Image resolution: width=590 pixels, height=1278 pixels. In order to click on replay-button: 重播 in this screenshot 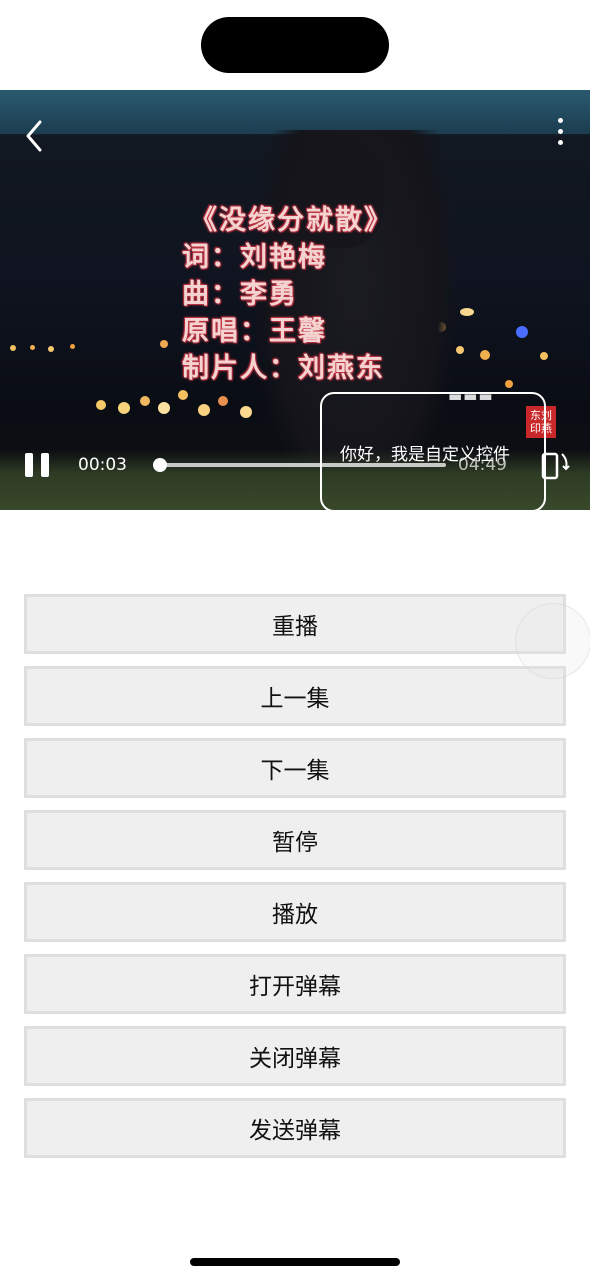, I will do `click(295, 624)`.